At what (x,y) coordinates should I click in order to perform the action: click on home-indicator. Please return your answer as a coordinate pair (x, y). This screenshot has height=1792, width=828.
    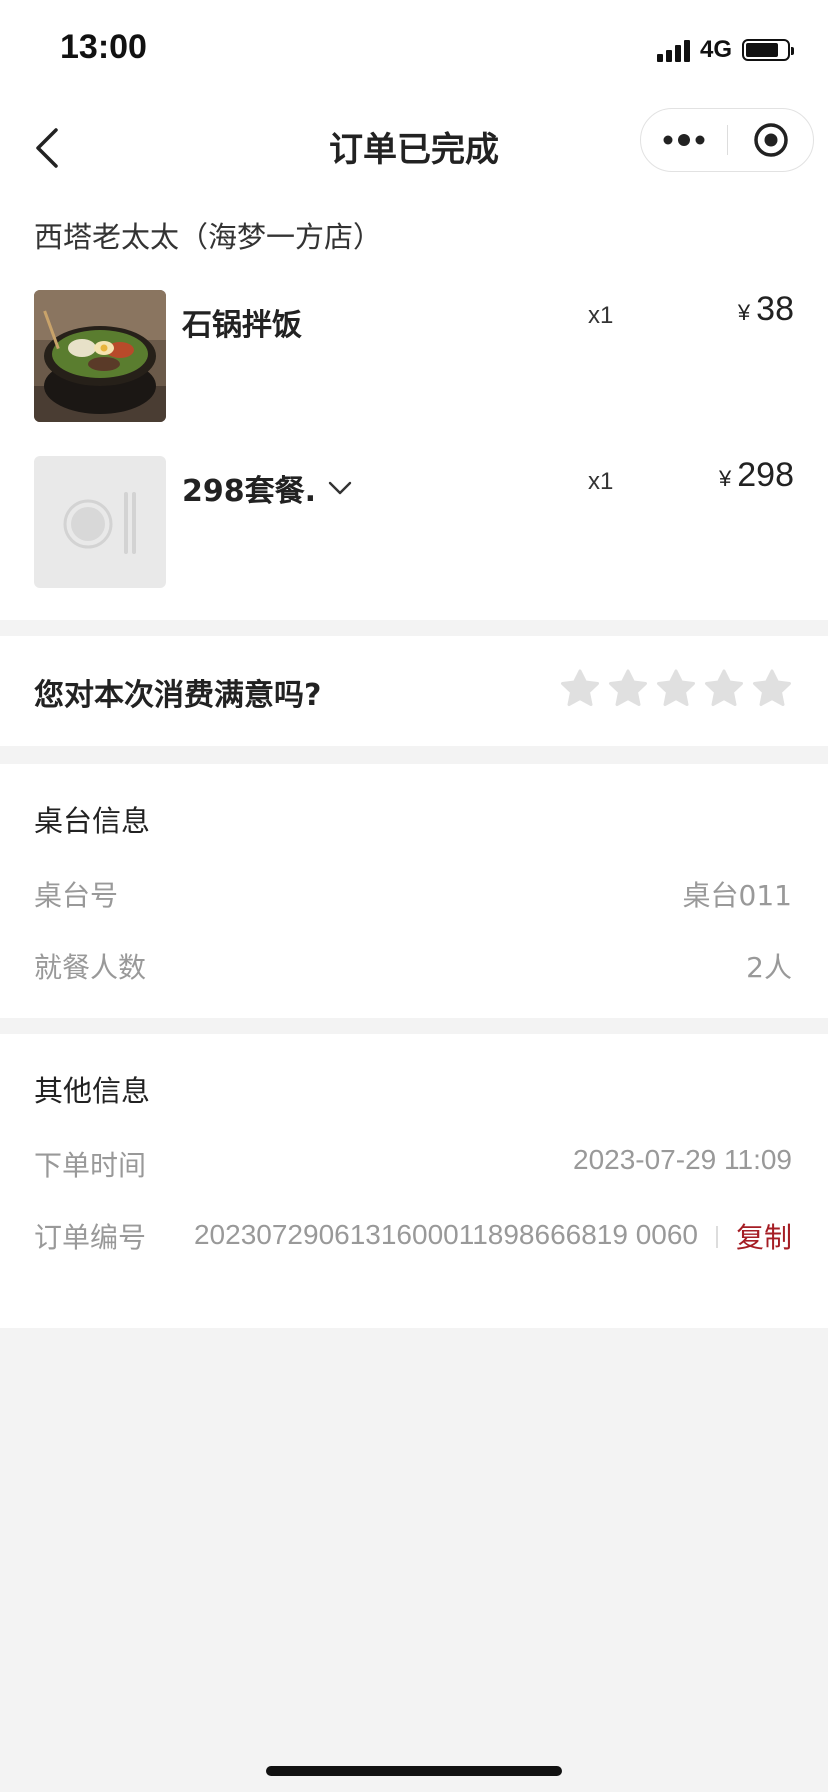
    Looking at the image, I should click on (414, 1771).